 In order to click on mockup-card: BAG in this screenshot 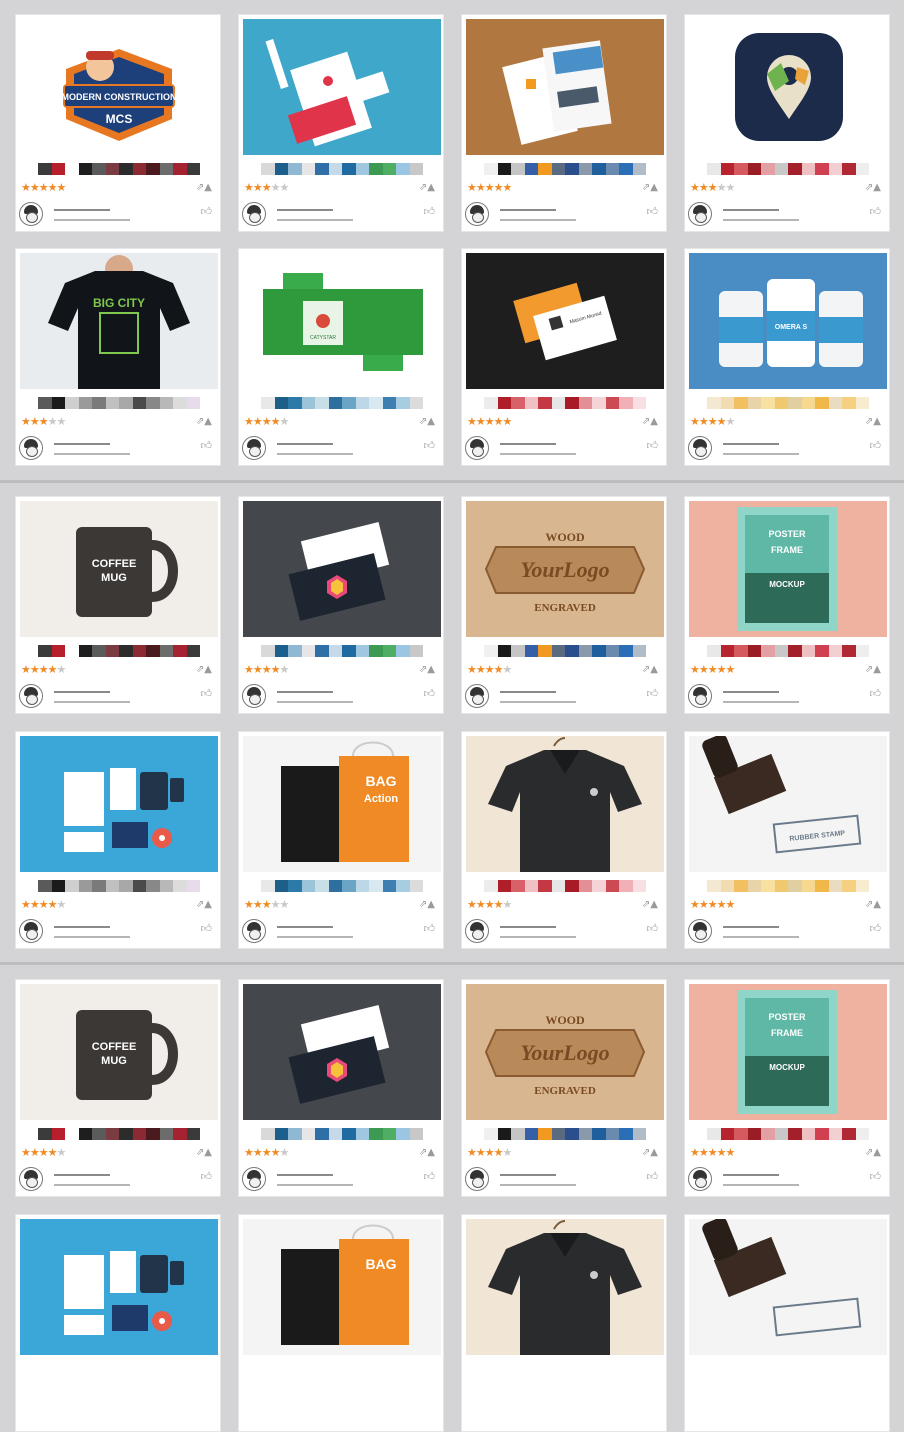, I will do `click(341, 1323)`.